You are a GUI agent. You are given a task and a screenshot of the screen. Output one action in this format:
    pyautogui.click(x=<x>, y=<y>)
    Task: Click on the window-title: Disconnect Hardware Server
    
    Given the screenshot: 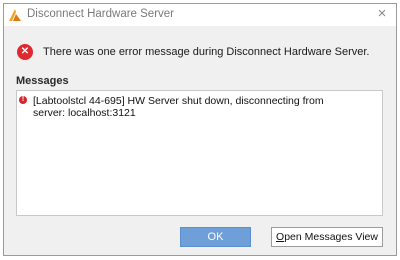 What is the action you would take?
    pyautogui.click(x=101, y=14)
    